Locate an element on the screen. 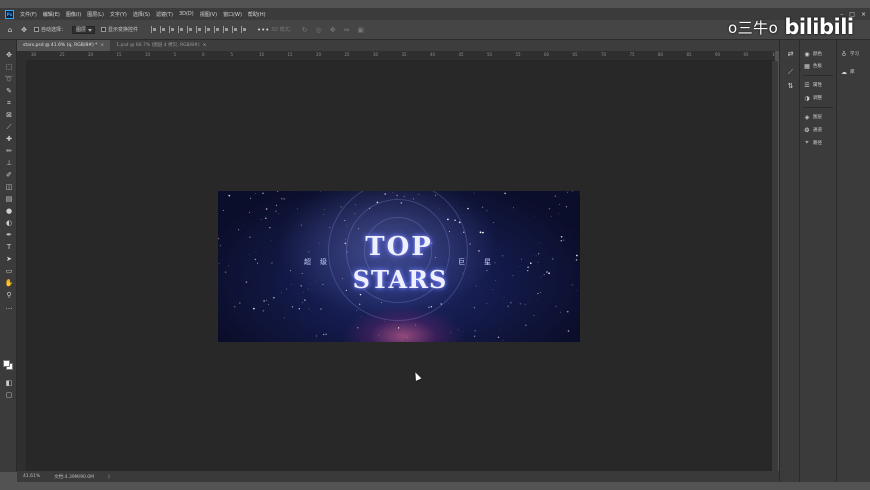 The height and width of the screenshot is (490, 870). zoom-level: 41.61% is located at coordinates (31, 476).